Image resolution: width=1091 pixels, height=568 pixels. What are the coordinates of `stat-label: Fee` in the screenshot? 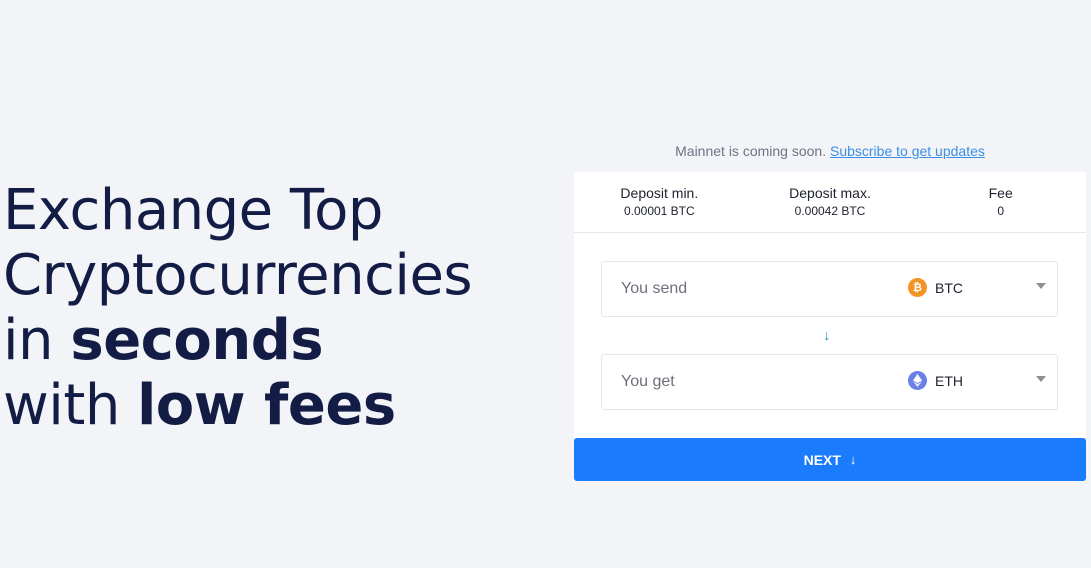 It's located at (1000, 193).